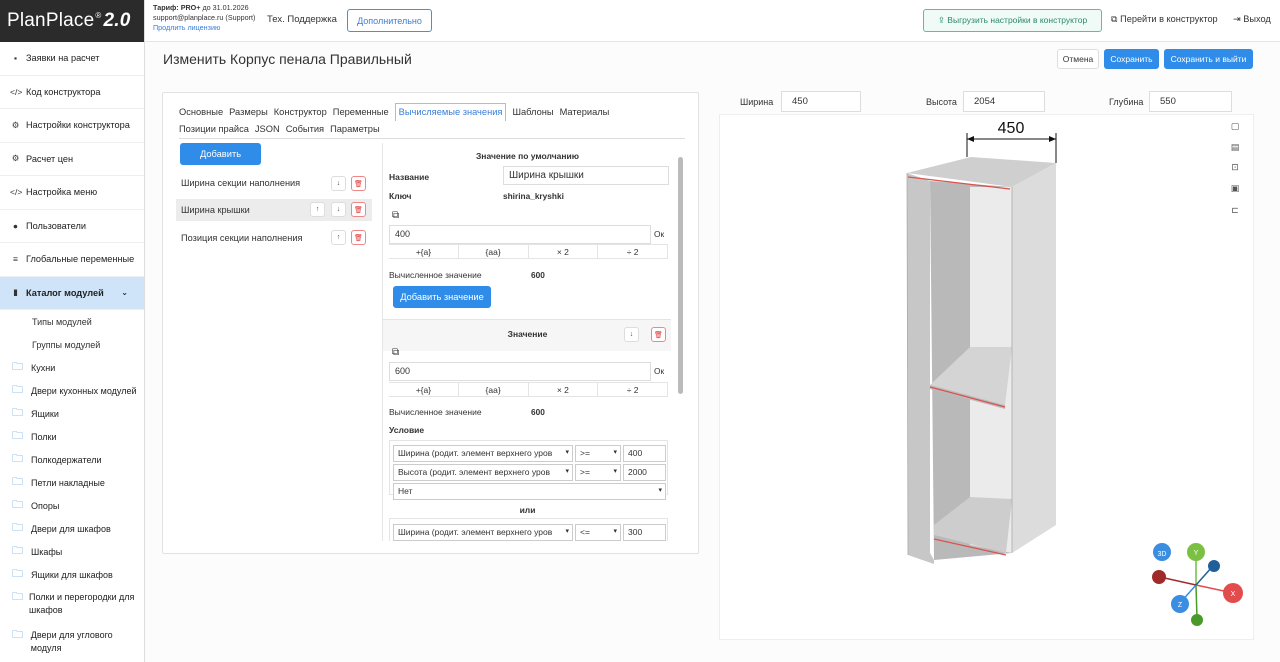 The image size is (1280, 662). Describe the element at coordinates (267, 129) in the screenshot. I see `tab-9: JSON` at that location.